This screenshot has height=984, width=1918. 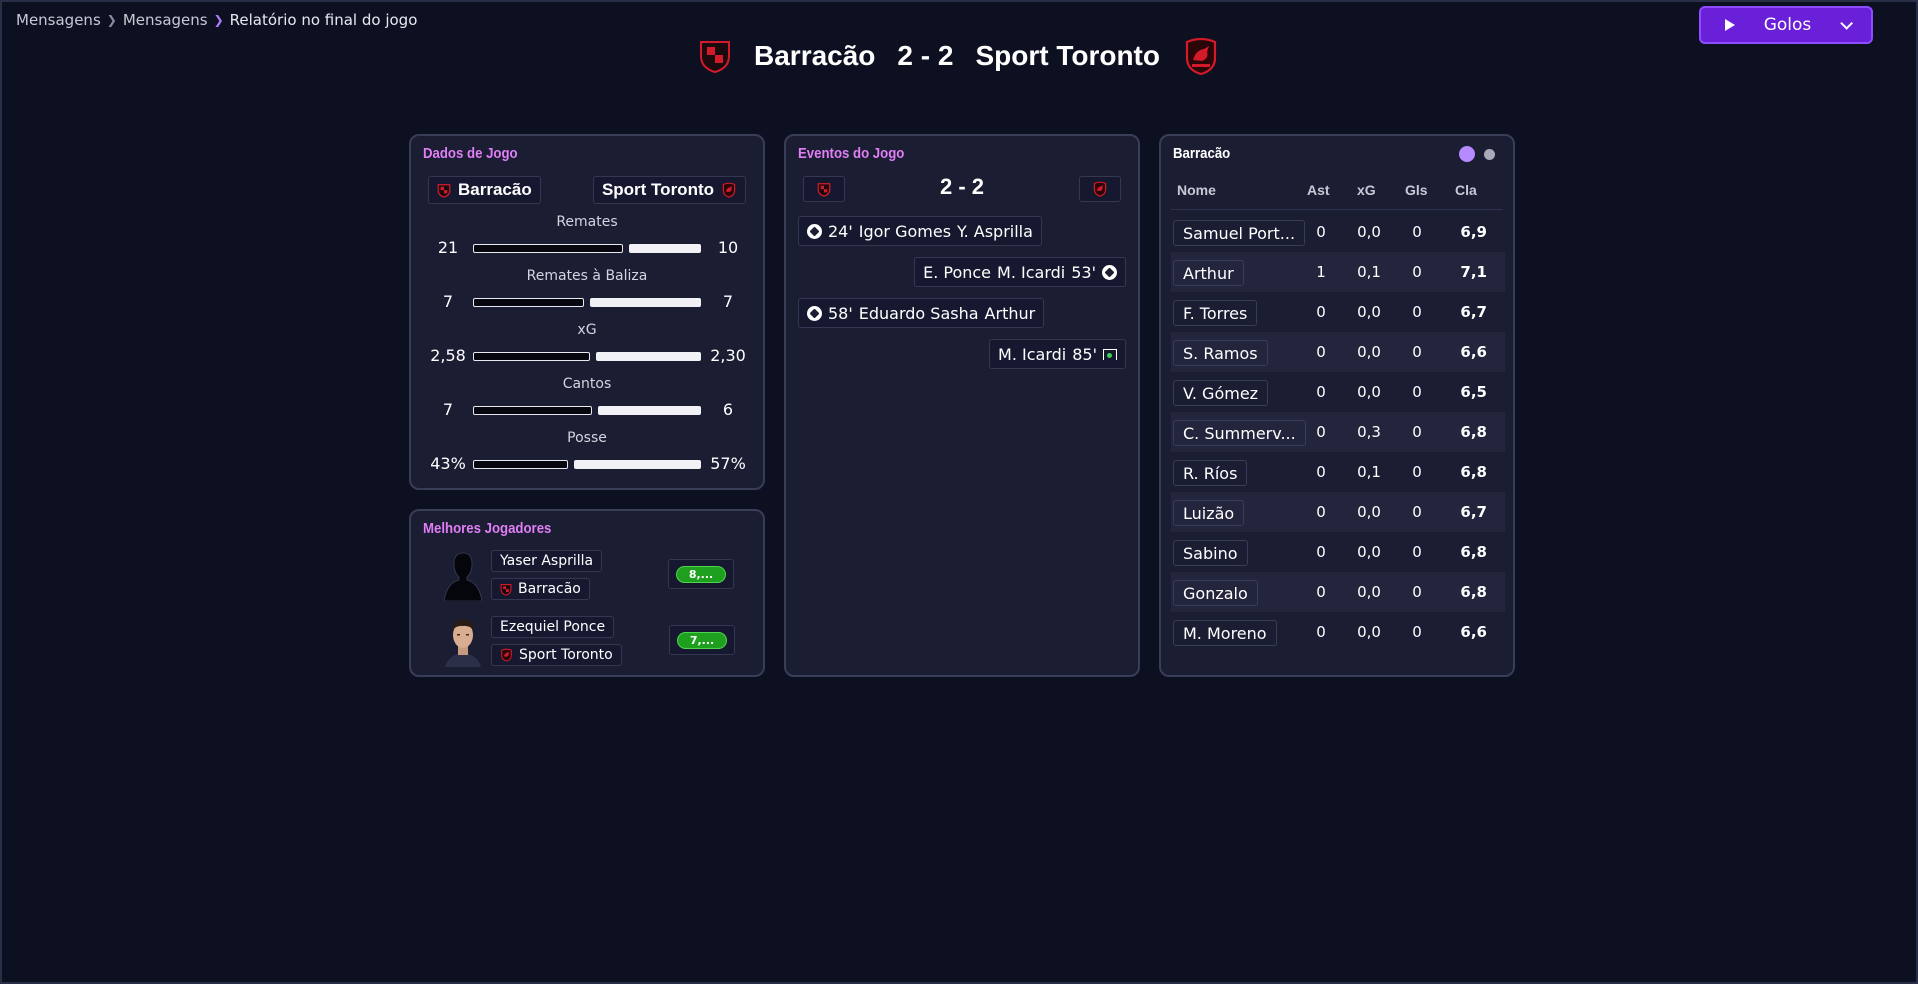 I want to click on event-goal-home-2: 58' Eduardo Sasha Arthur, so click(x=921, y=313).